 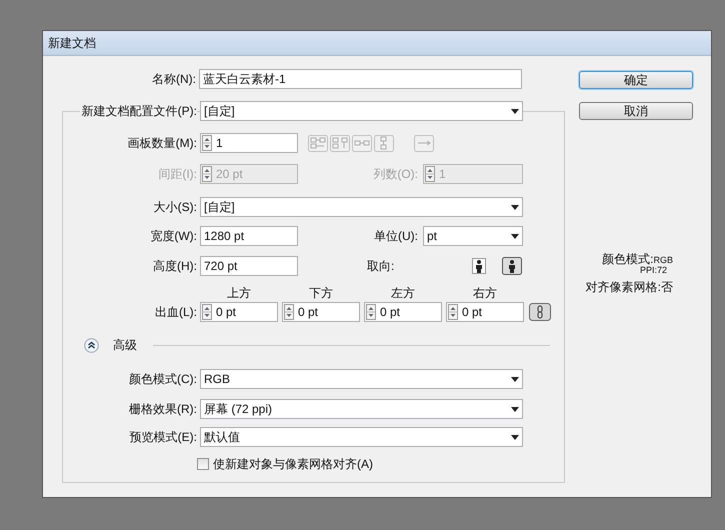 What do you see at coordinates (91, 345) in the screenshot?
I see `collapse-icon` at bounding box center [91, 345].